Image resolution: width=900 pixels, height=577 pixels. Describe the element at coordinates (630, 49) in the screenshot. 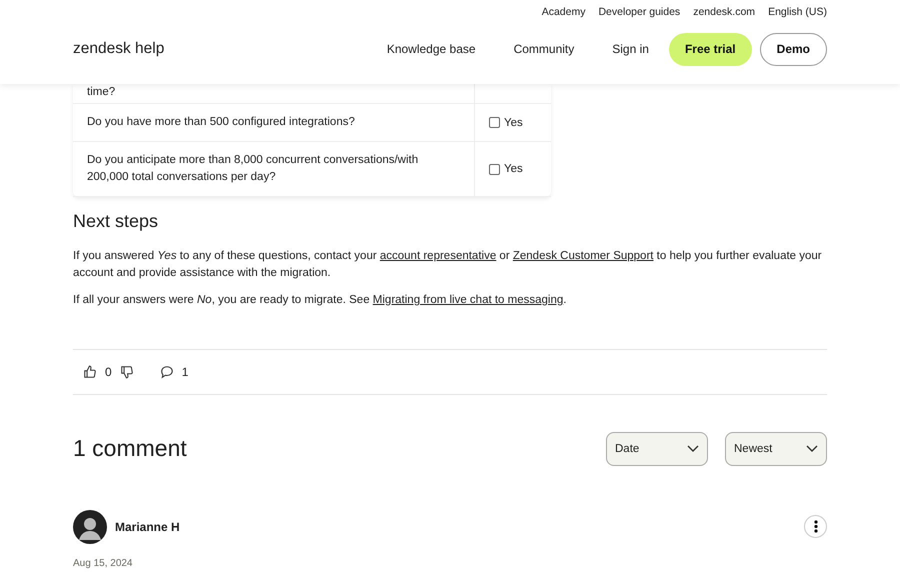

I see `nav-link: Sign in` at that location.